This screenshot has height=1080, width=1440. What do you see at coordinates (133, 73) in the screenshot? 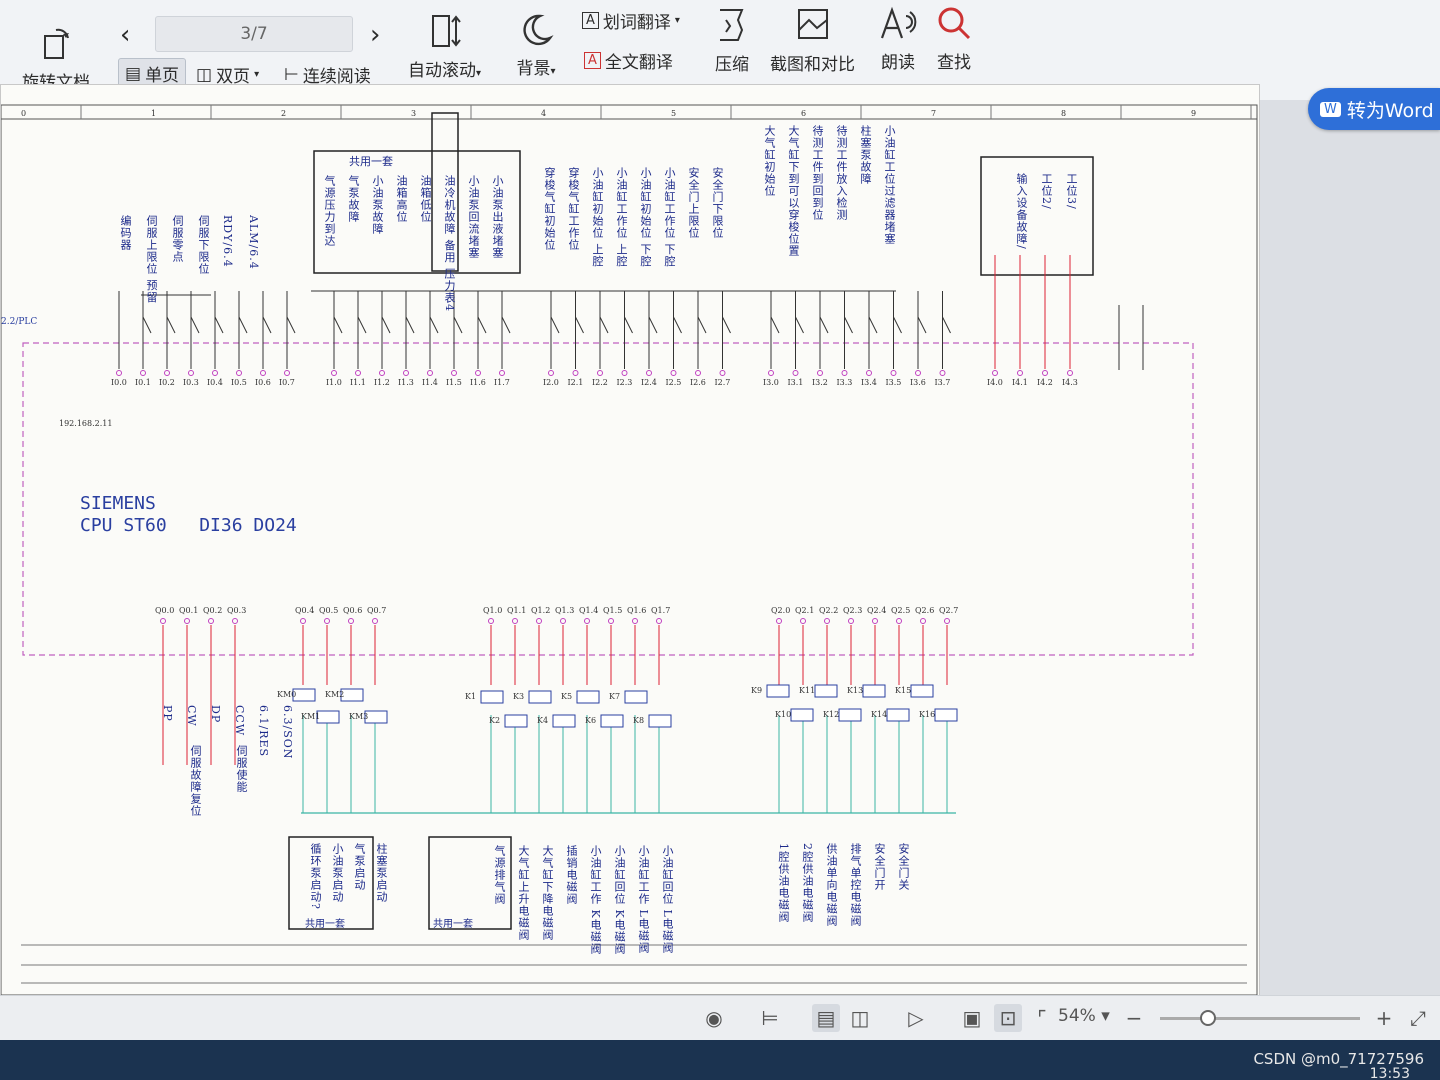
I see `single-page-icon: ▤` at bounding box center [133, 73].